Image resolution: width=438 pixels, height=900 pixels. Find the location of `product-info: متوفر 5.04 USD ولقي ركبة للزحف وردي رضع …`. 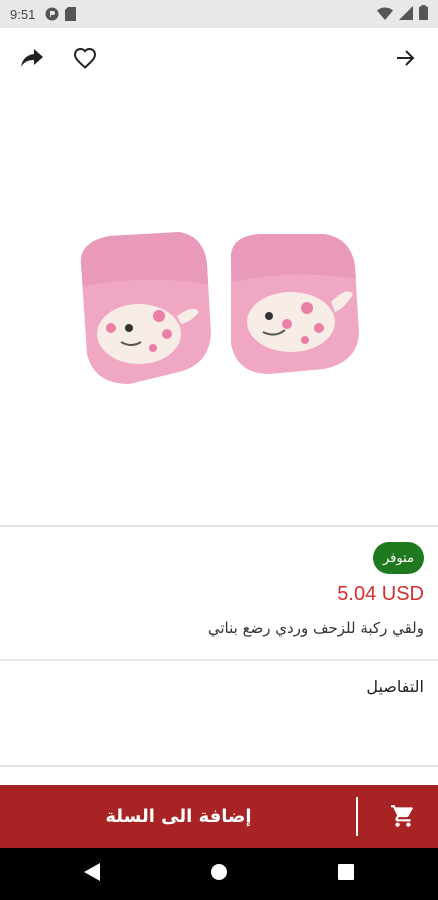

product-info: متوفر 5.04 USD ولقي ركبة للزحف وردي رضع … is located at coordinates (219, 593).